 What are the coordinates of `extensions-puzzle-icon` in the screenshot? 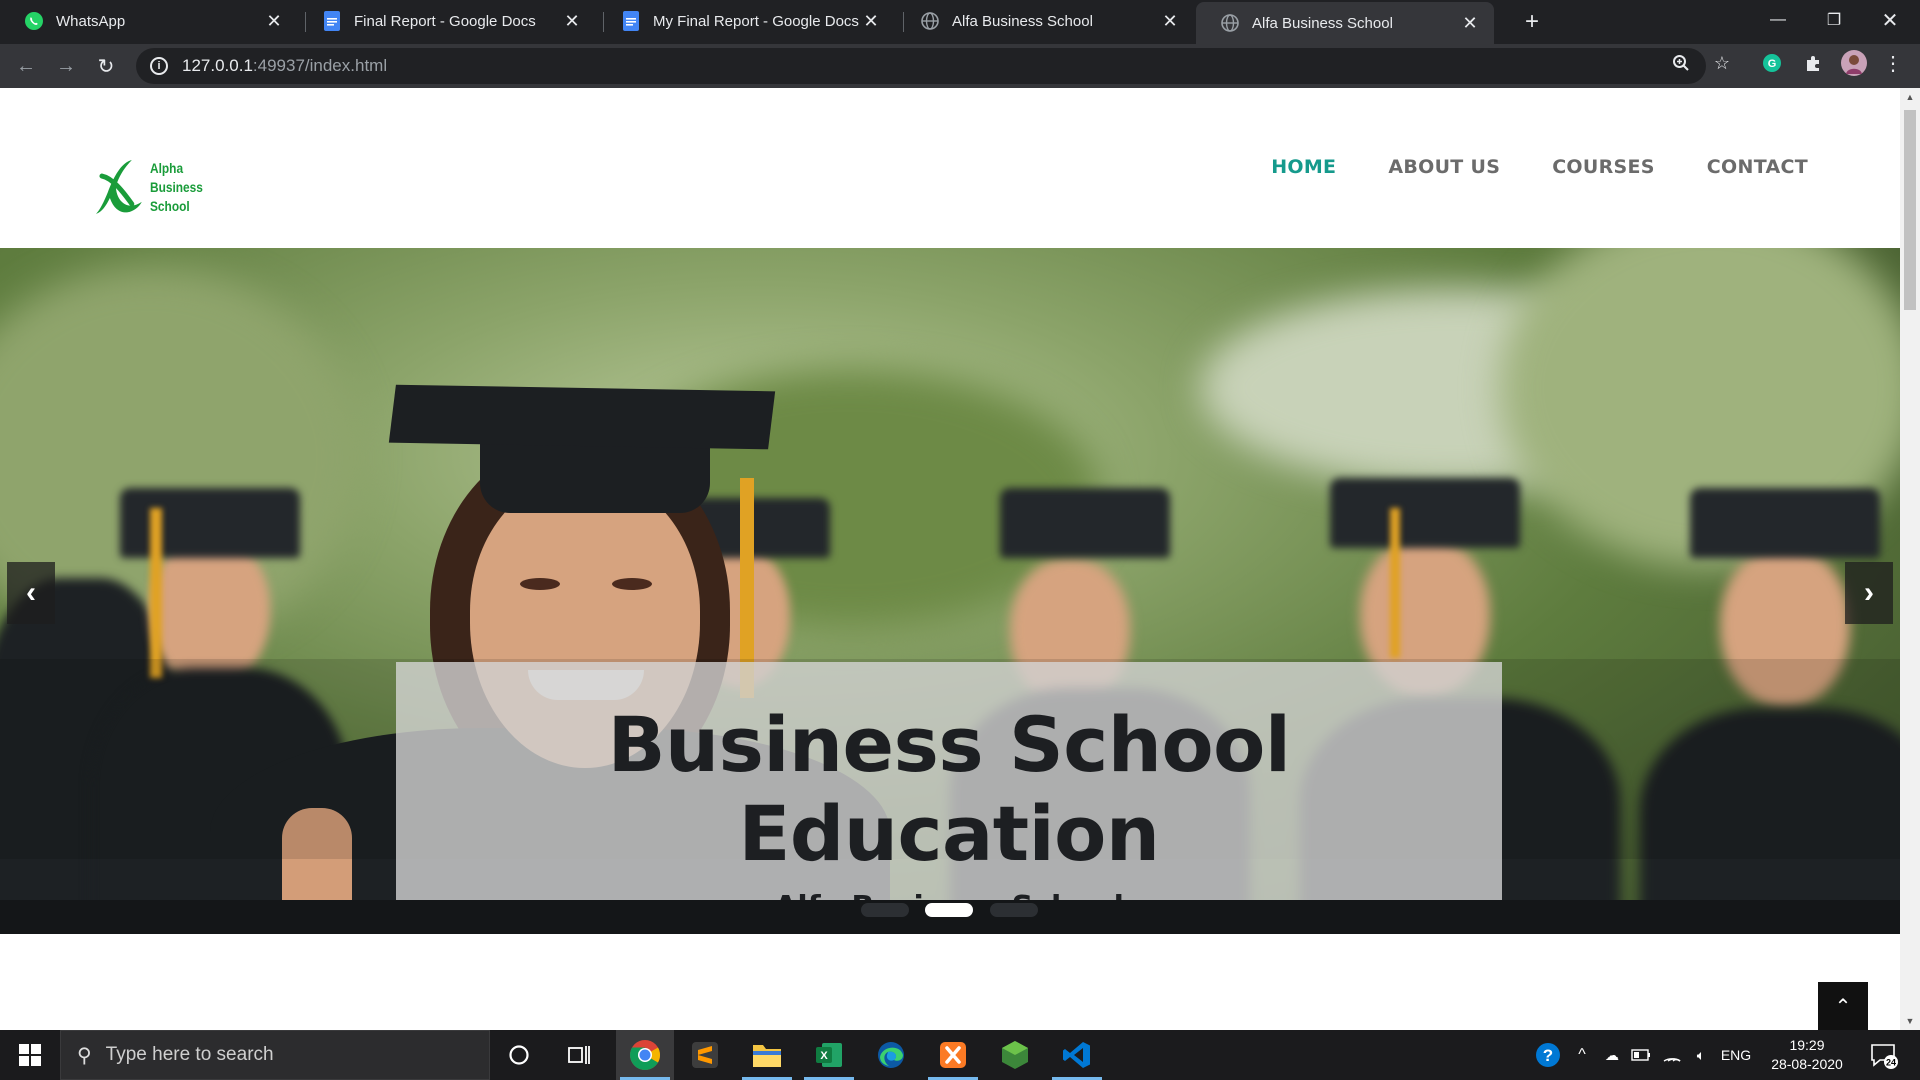 It's located at (1813, 63).